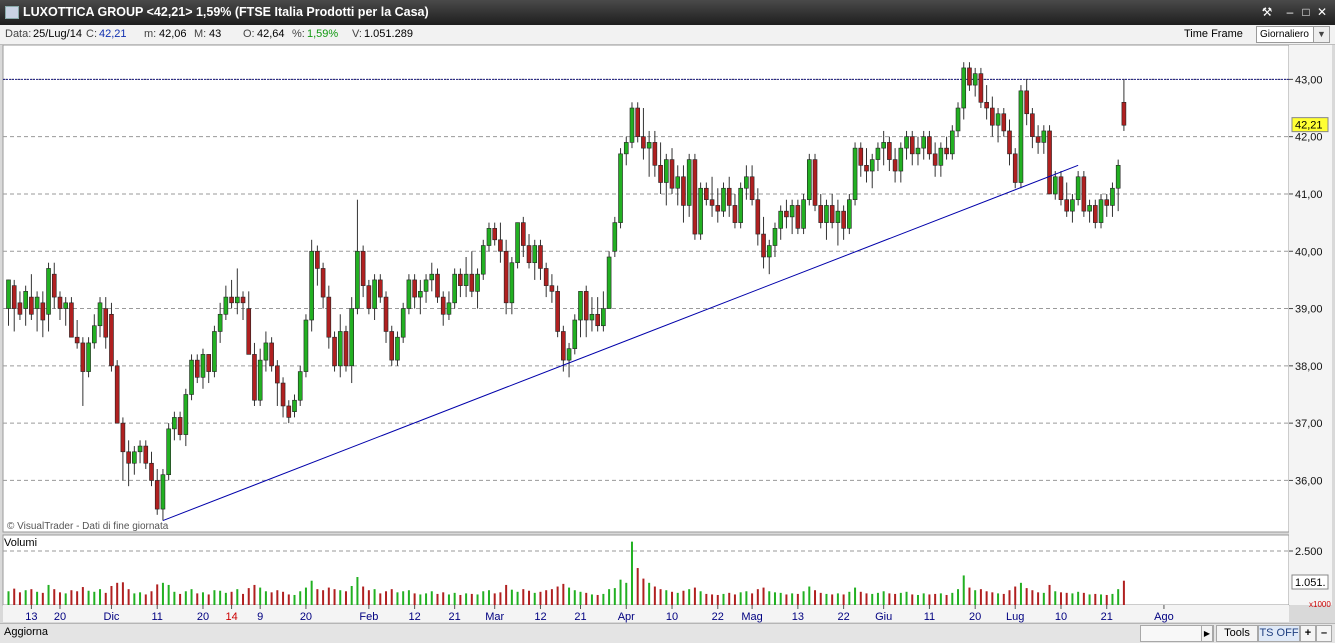 Image resolution: width=1335 pixels, height=643 pixels. Describe the element at coordinates (1207, 633) in the screenshot. I see `scroll-right-icon: ▶` at that location.